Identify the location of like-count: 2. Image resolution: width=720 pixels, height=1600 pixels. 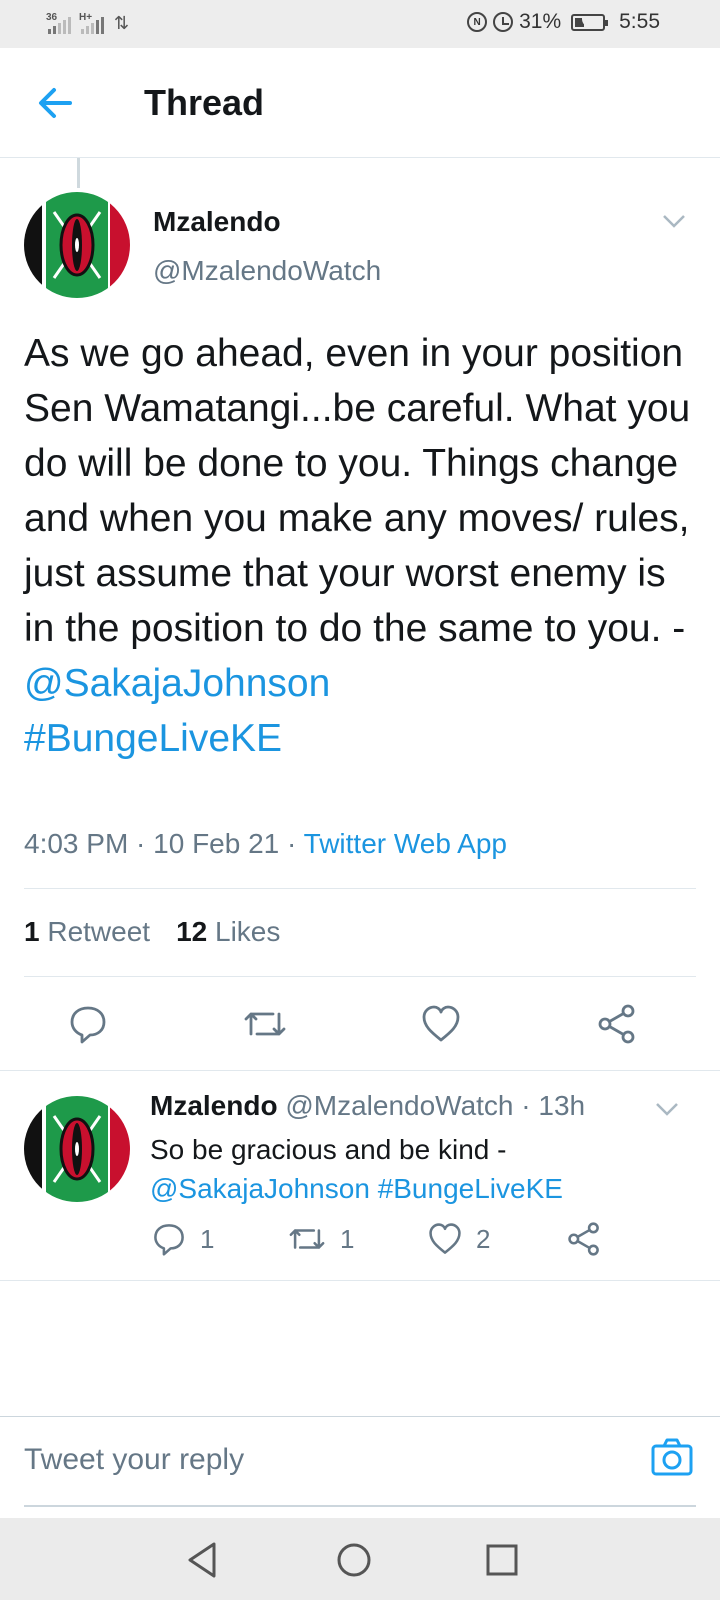
(483, 1238).